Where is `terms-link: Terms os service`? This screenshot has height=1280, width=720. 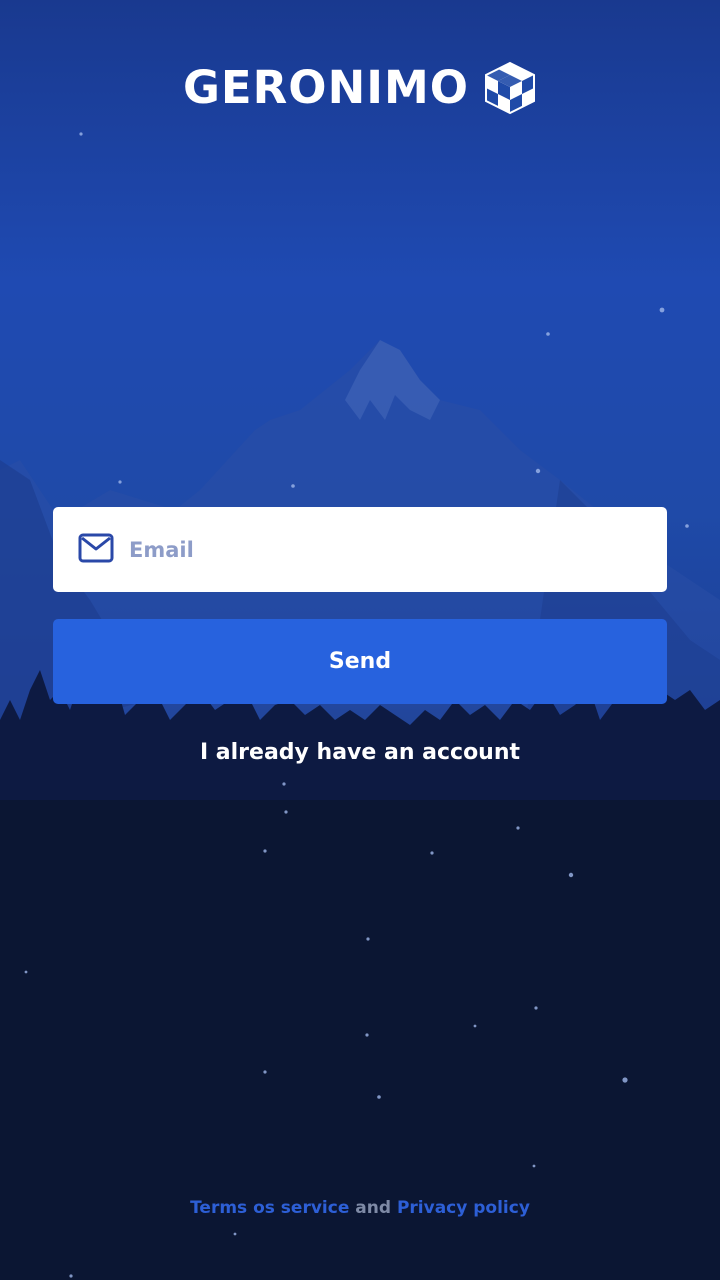 terms-link: Terms os service is located at coordinates (269, 1208).